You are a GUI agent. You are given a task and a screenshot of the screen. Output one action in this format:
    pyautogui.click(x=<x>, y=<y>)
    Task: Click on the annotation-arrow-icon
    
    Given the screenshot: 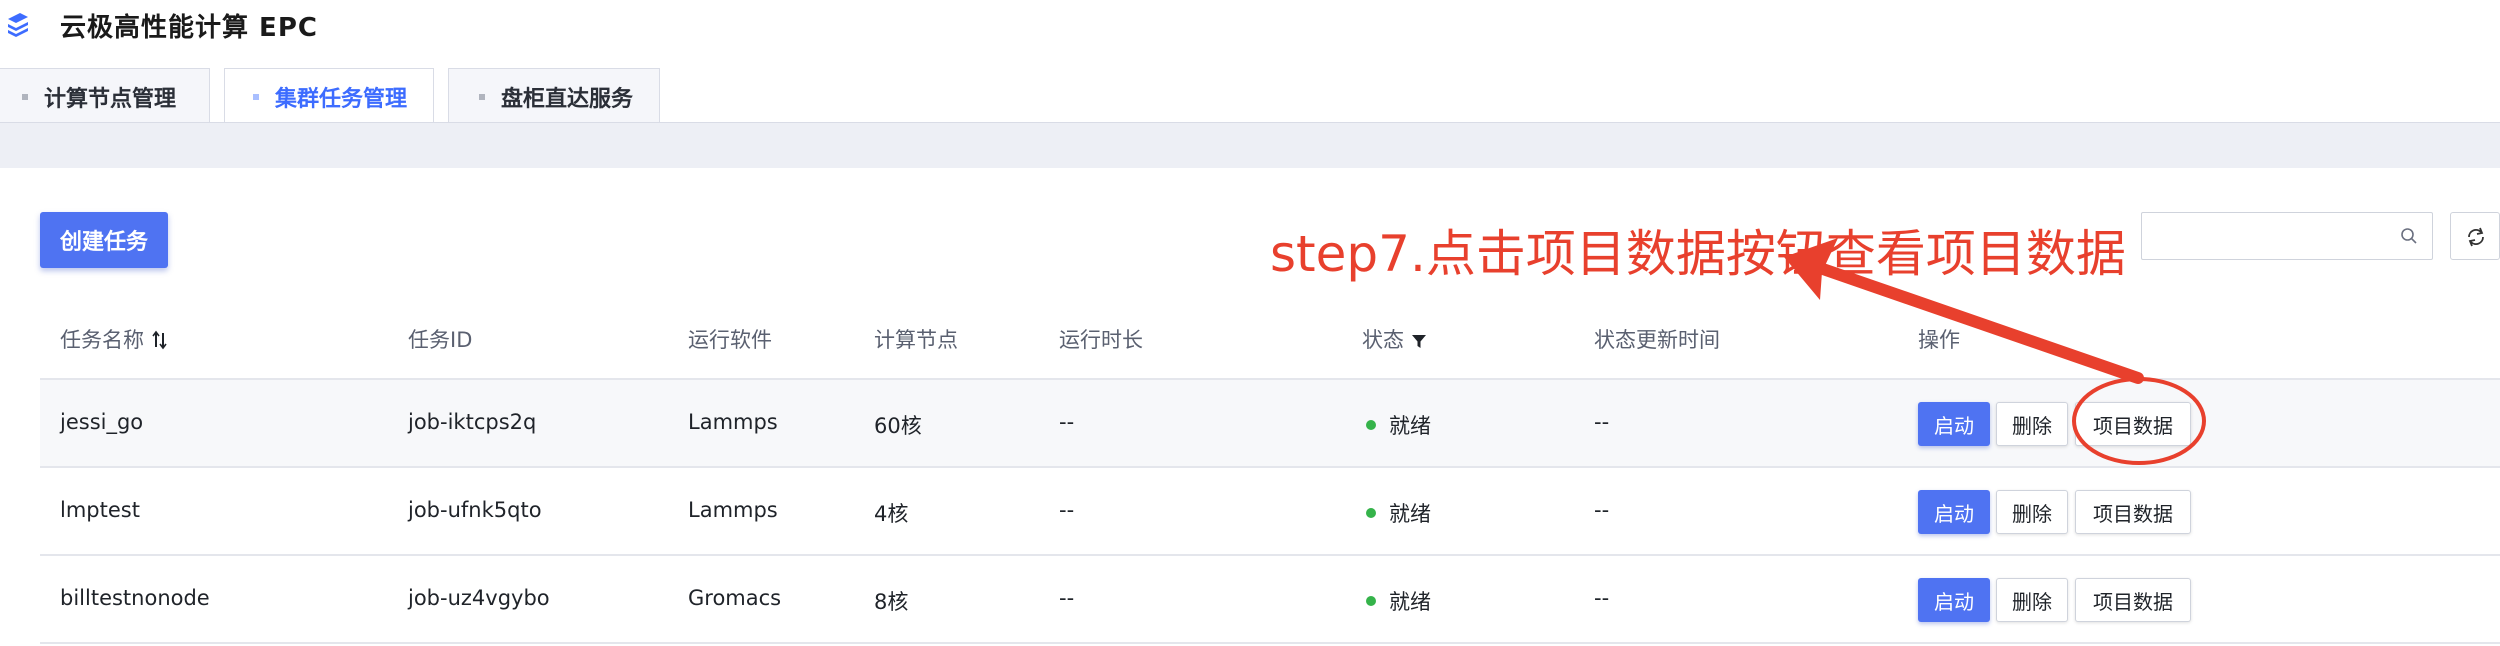 What is the action you would take?
    pyautogui.click(x=1964, y=311)
    